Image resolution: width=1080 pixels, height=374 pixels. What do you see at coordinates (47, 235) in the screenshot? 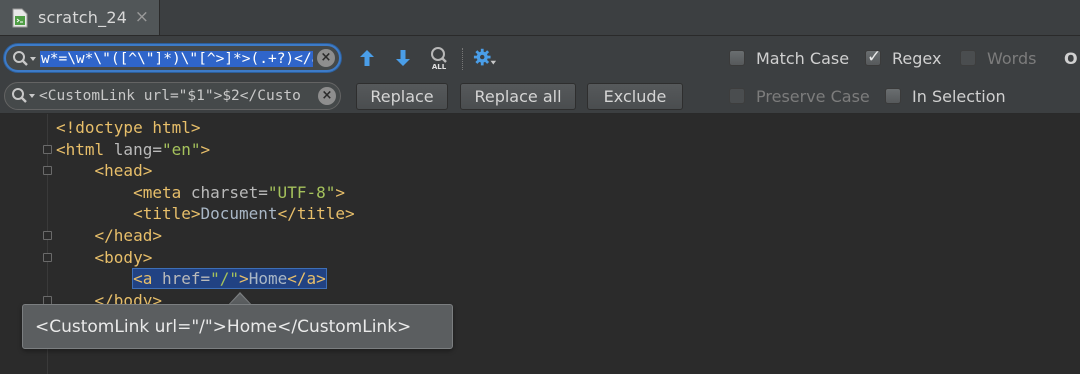
I see `fold-marker-head-end` at bounding box center [47, 235].